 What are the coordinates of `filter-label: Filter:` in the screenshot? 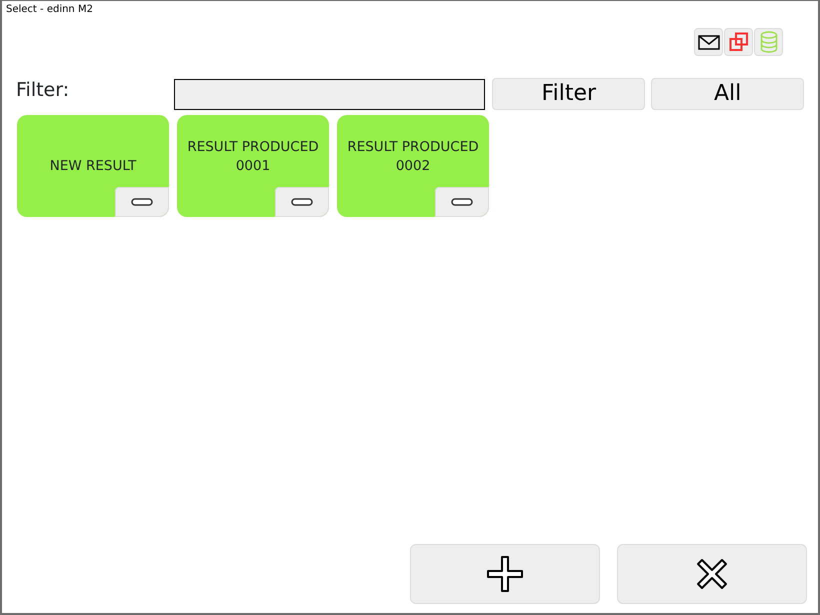 It's located at (43, 90).